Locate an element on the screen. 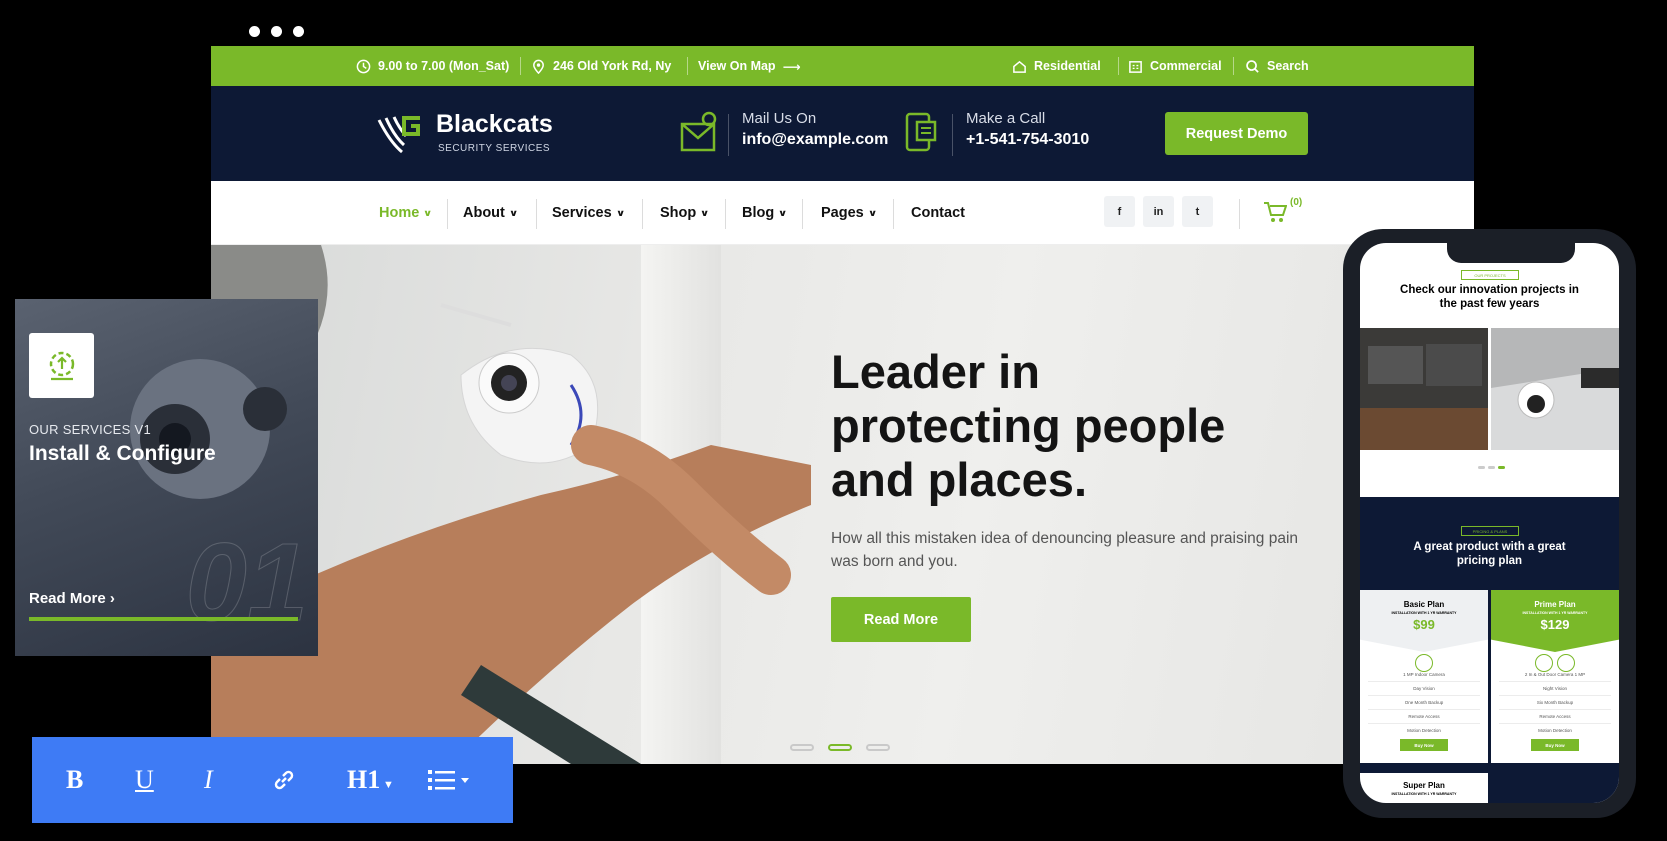 The image size is (1667, 841). caret-down-icon: ▼ is located at coordinates (387, 785).